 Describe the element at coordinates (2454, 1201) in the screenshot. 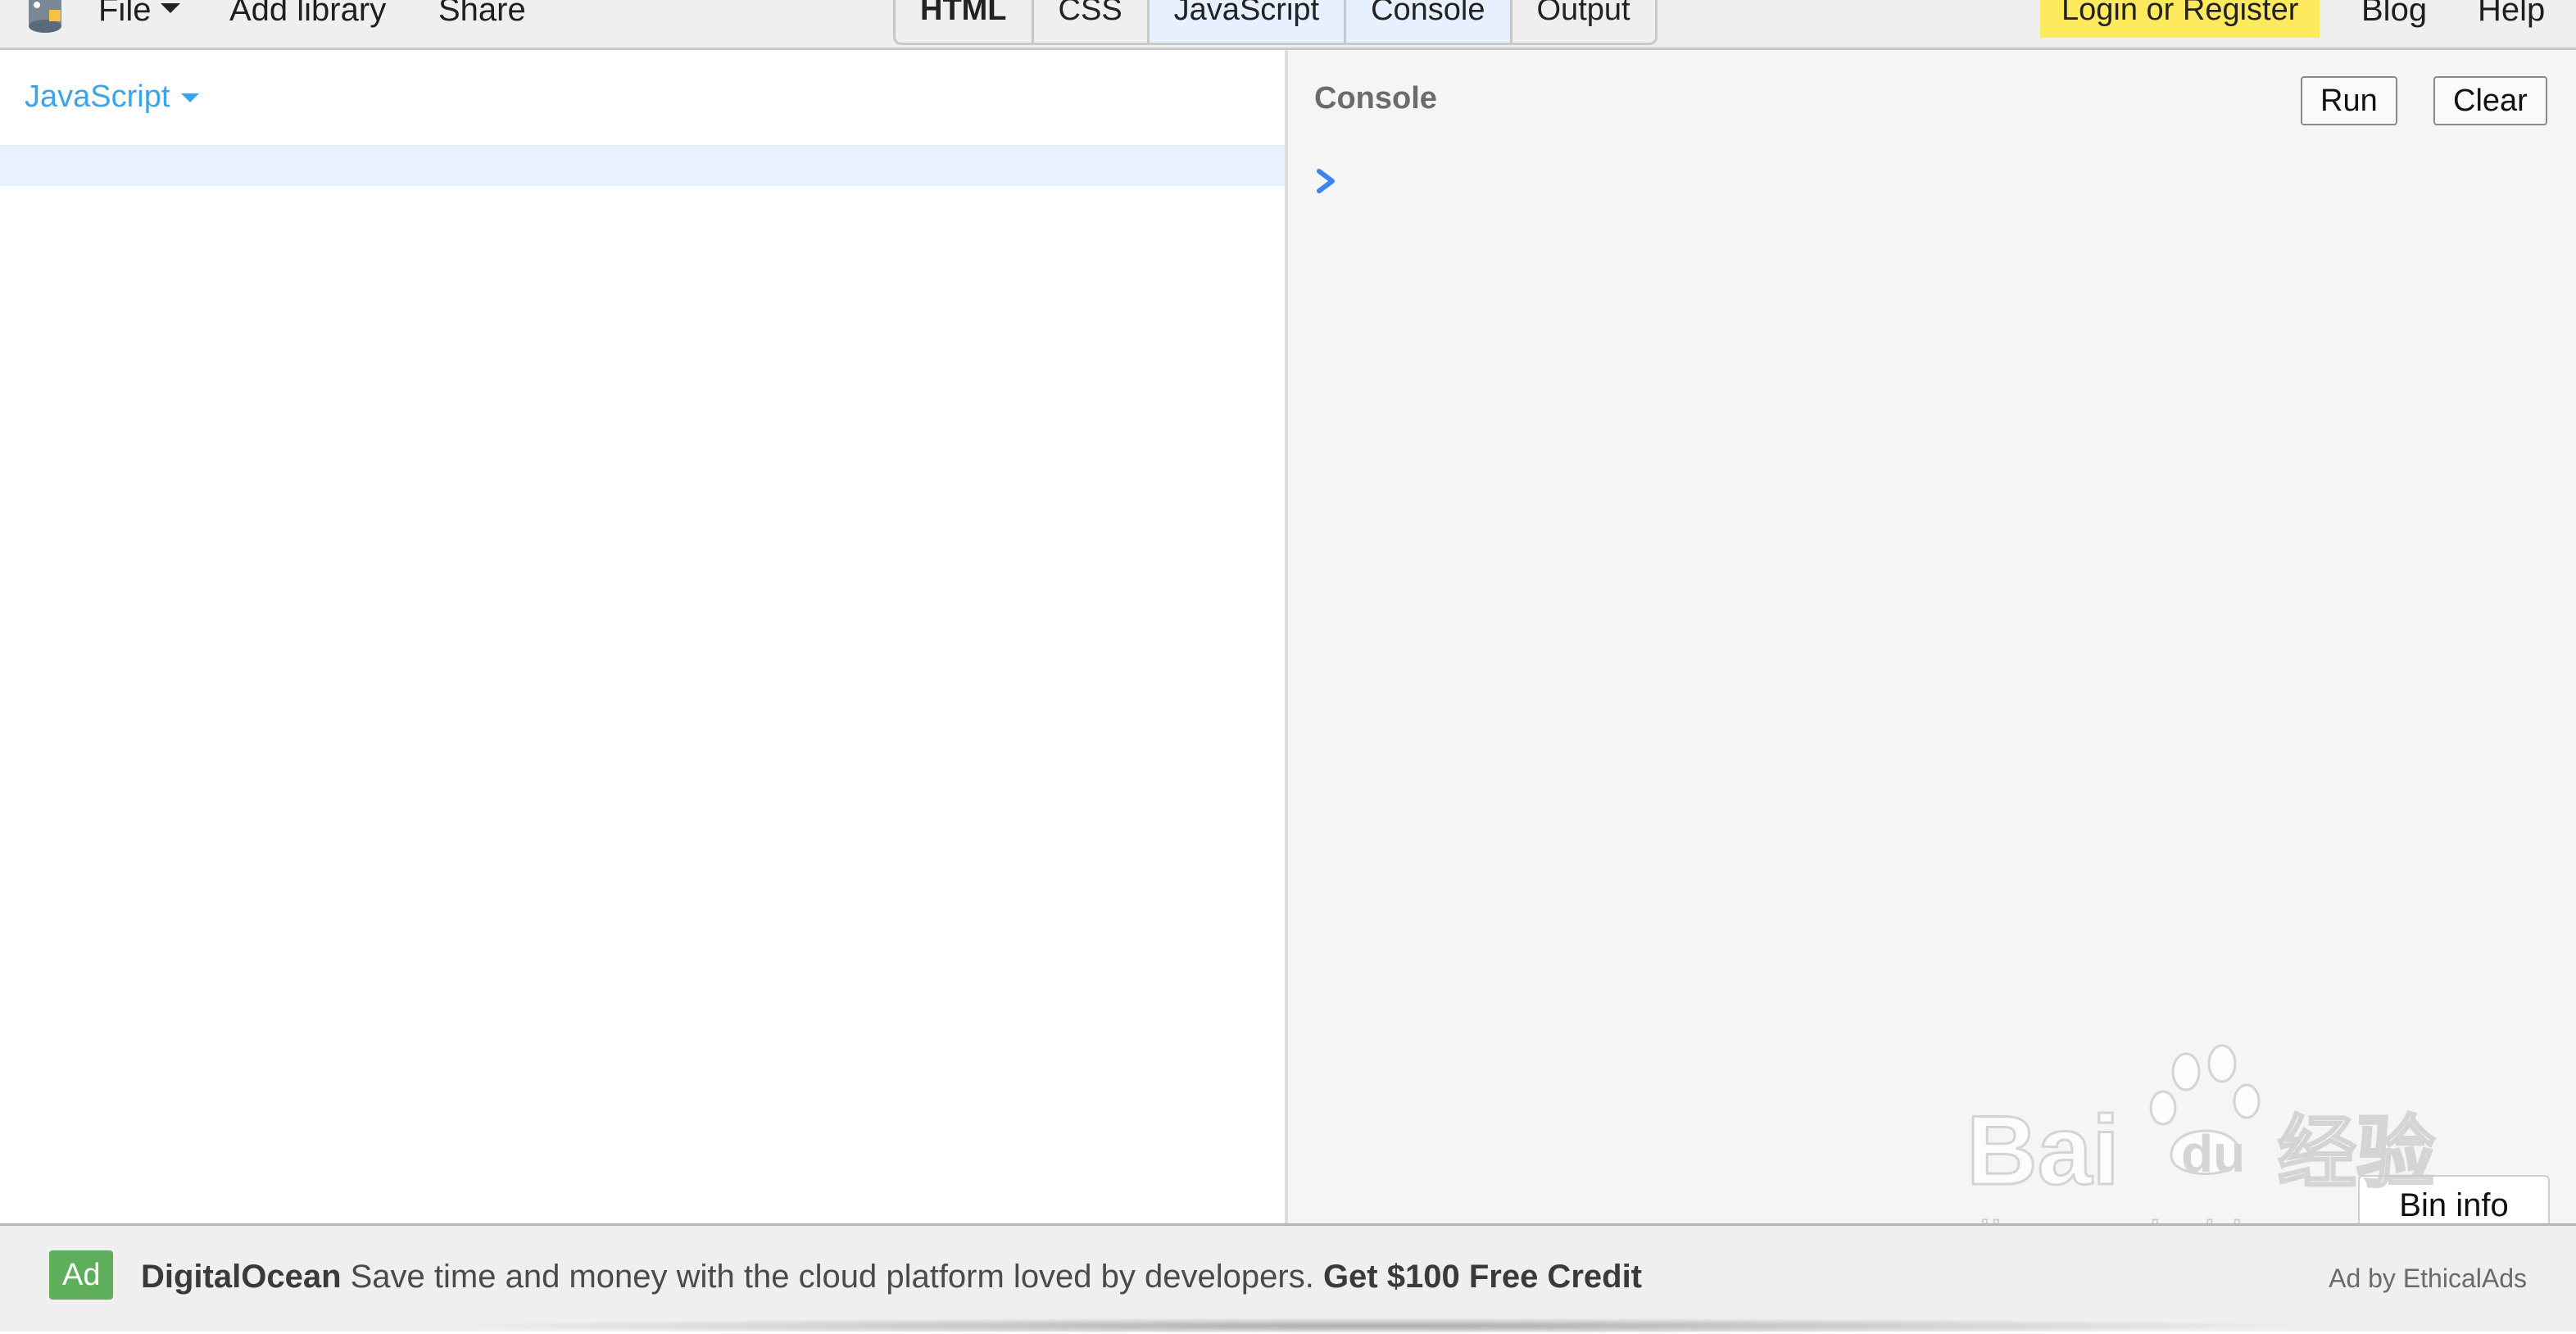

I see `bin-info-button: Bin info` at that location.